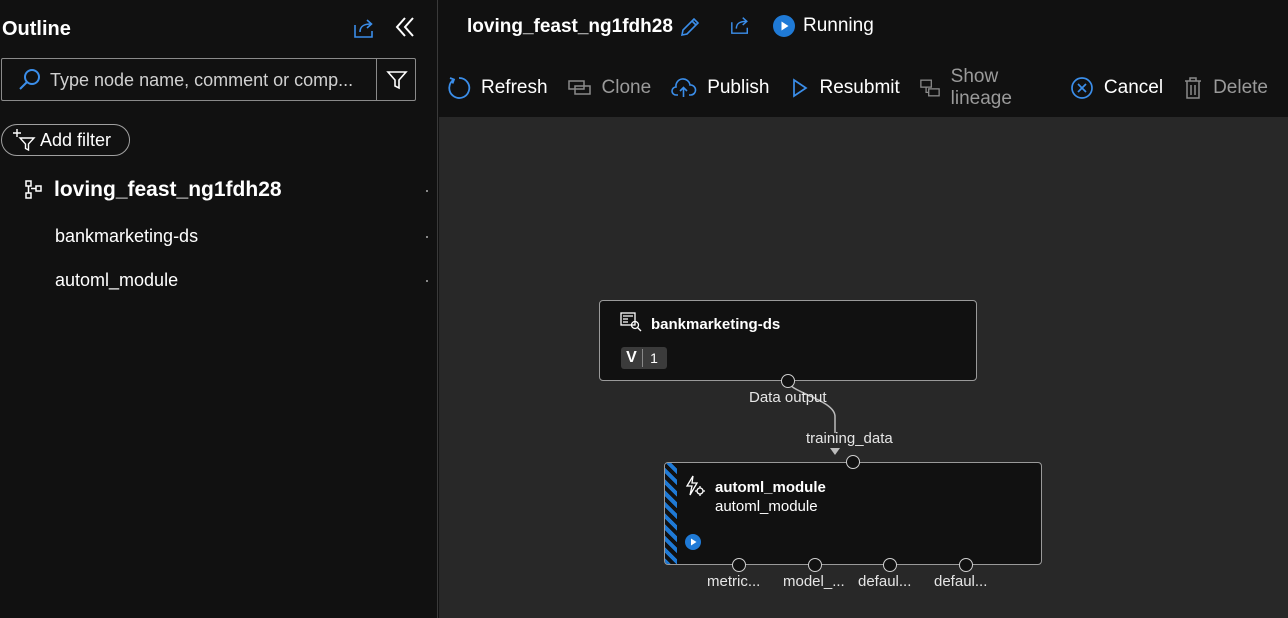 The image size is (1288, 618). What do you see at coordinates (849, 438) in the screenshot?
I see `port-label: training_data` at bounding box center [849, 438].